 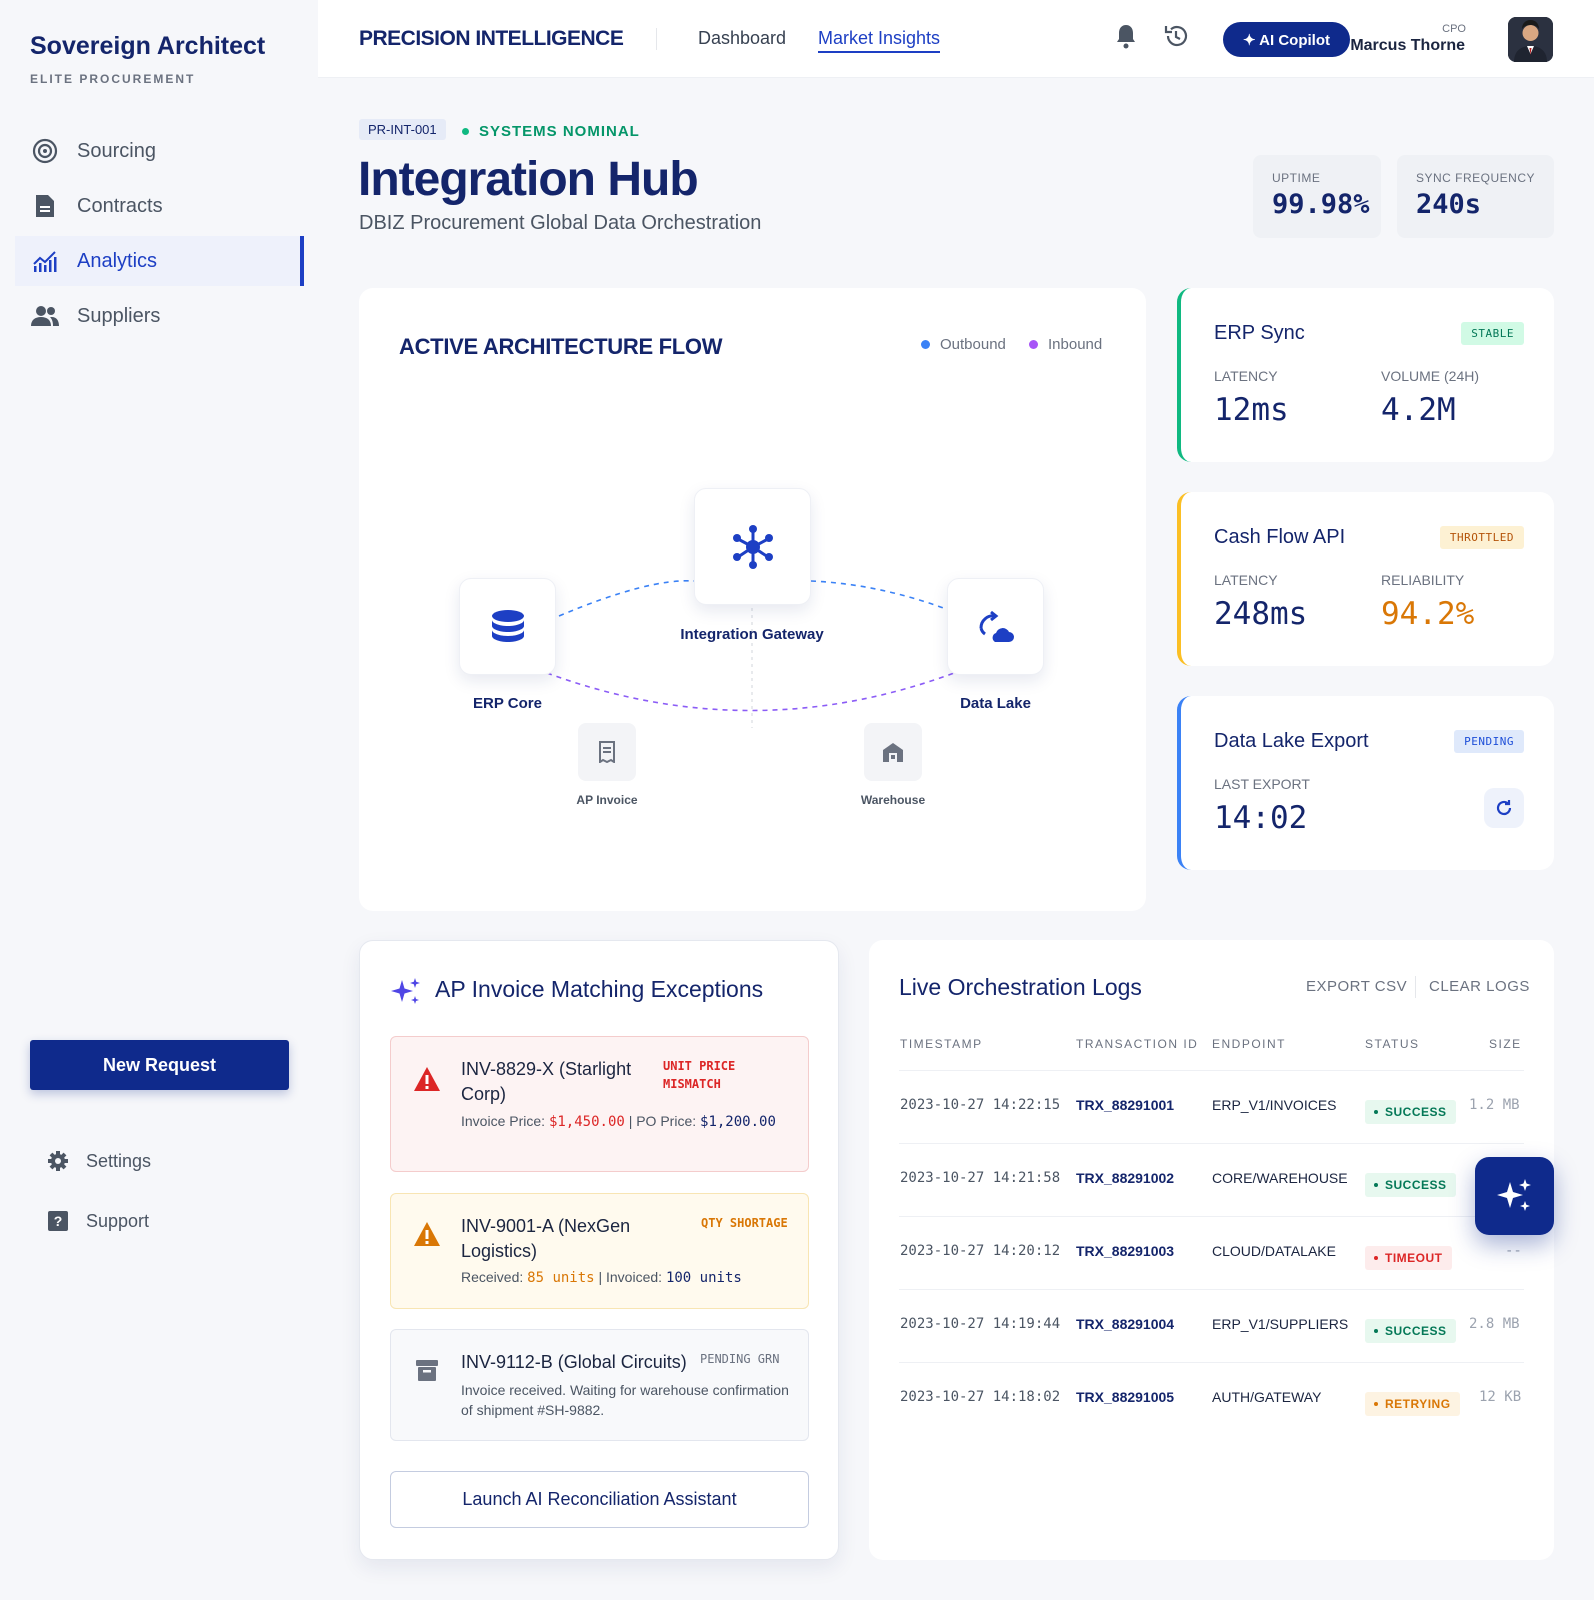 What do you see at coordinates (740, 1359) in the screenshot?
I see `exception-tag: PENDING GRN` at bounding box center [740, 1359].